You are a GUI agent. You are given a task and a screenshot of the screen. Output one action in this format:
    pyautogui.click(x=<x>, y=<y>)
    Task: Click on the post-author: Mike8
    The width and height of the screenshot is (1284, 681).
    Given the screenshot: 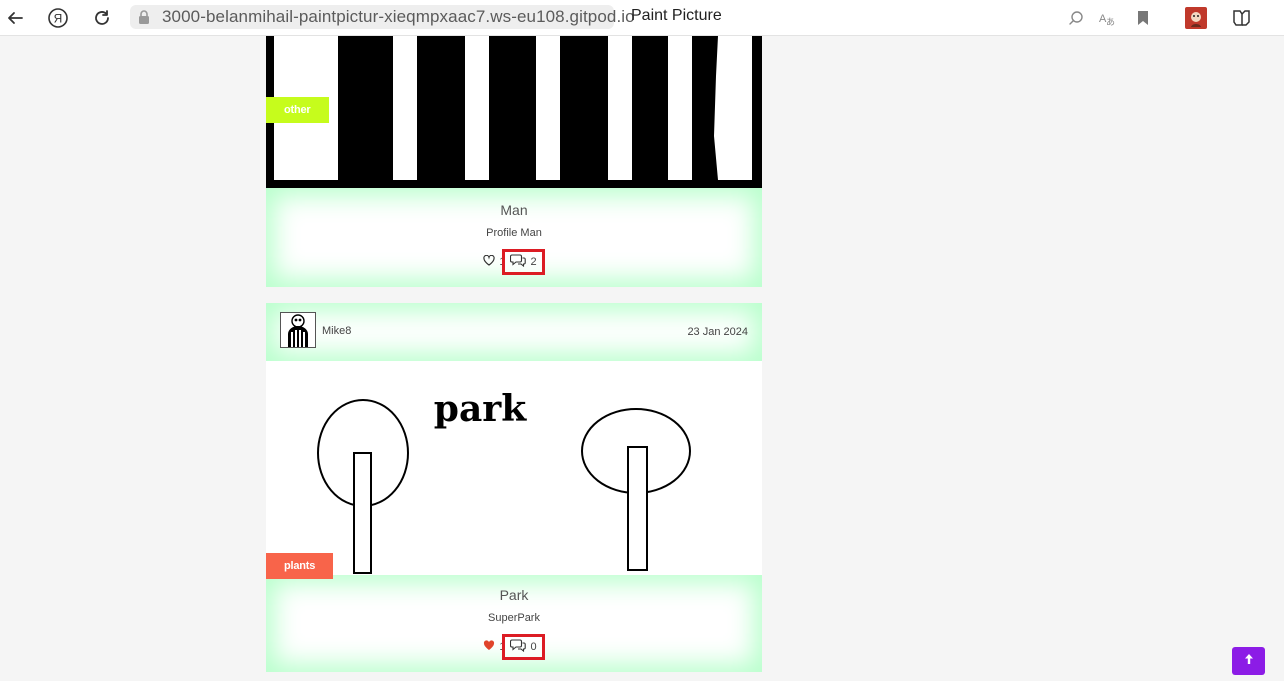 What is the action you would take?
    pyautogui.click(x=315, y=330)
    